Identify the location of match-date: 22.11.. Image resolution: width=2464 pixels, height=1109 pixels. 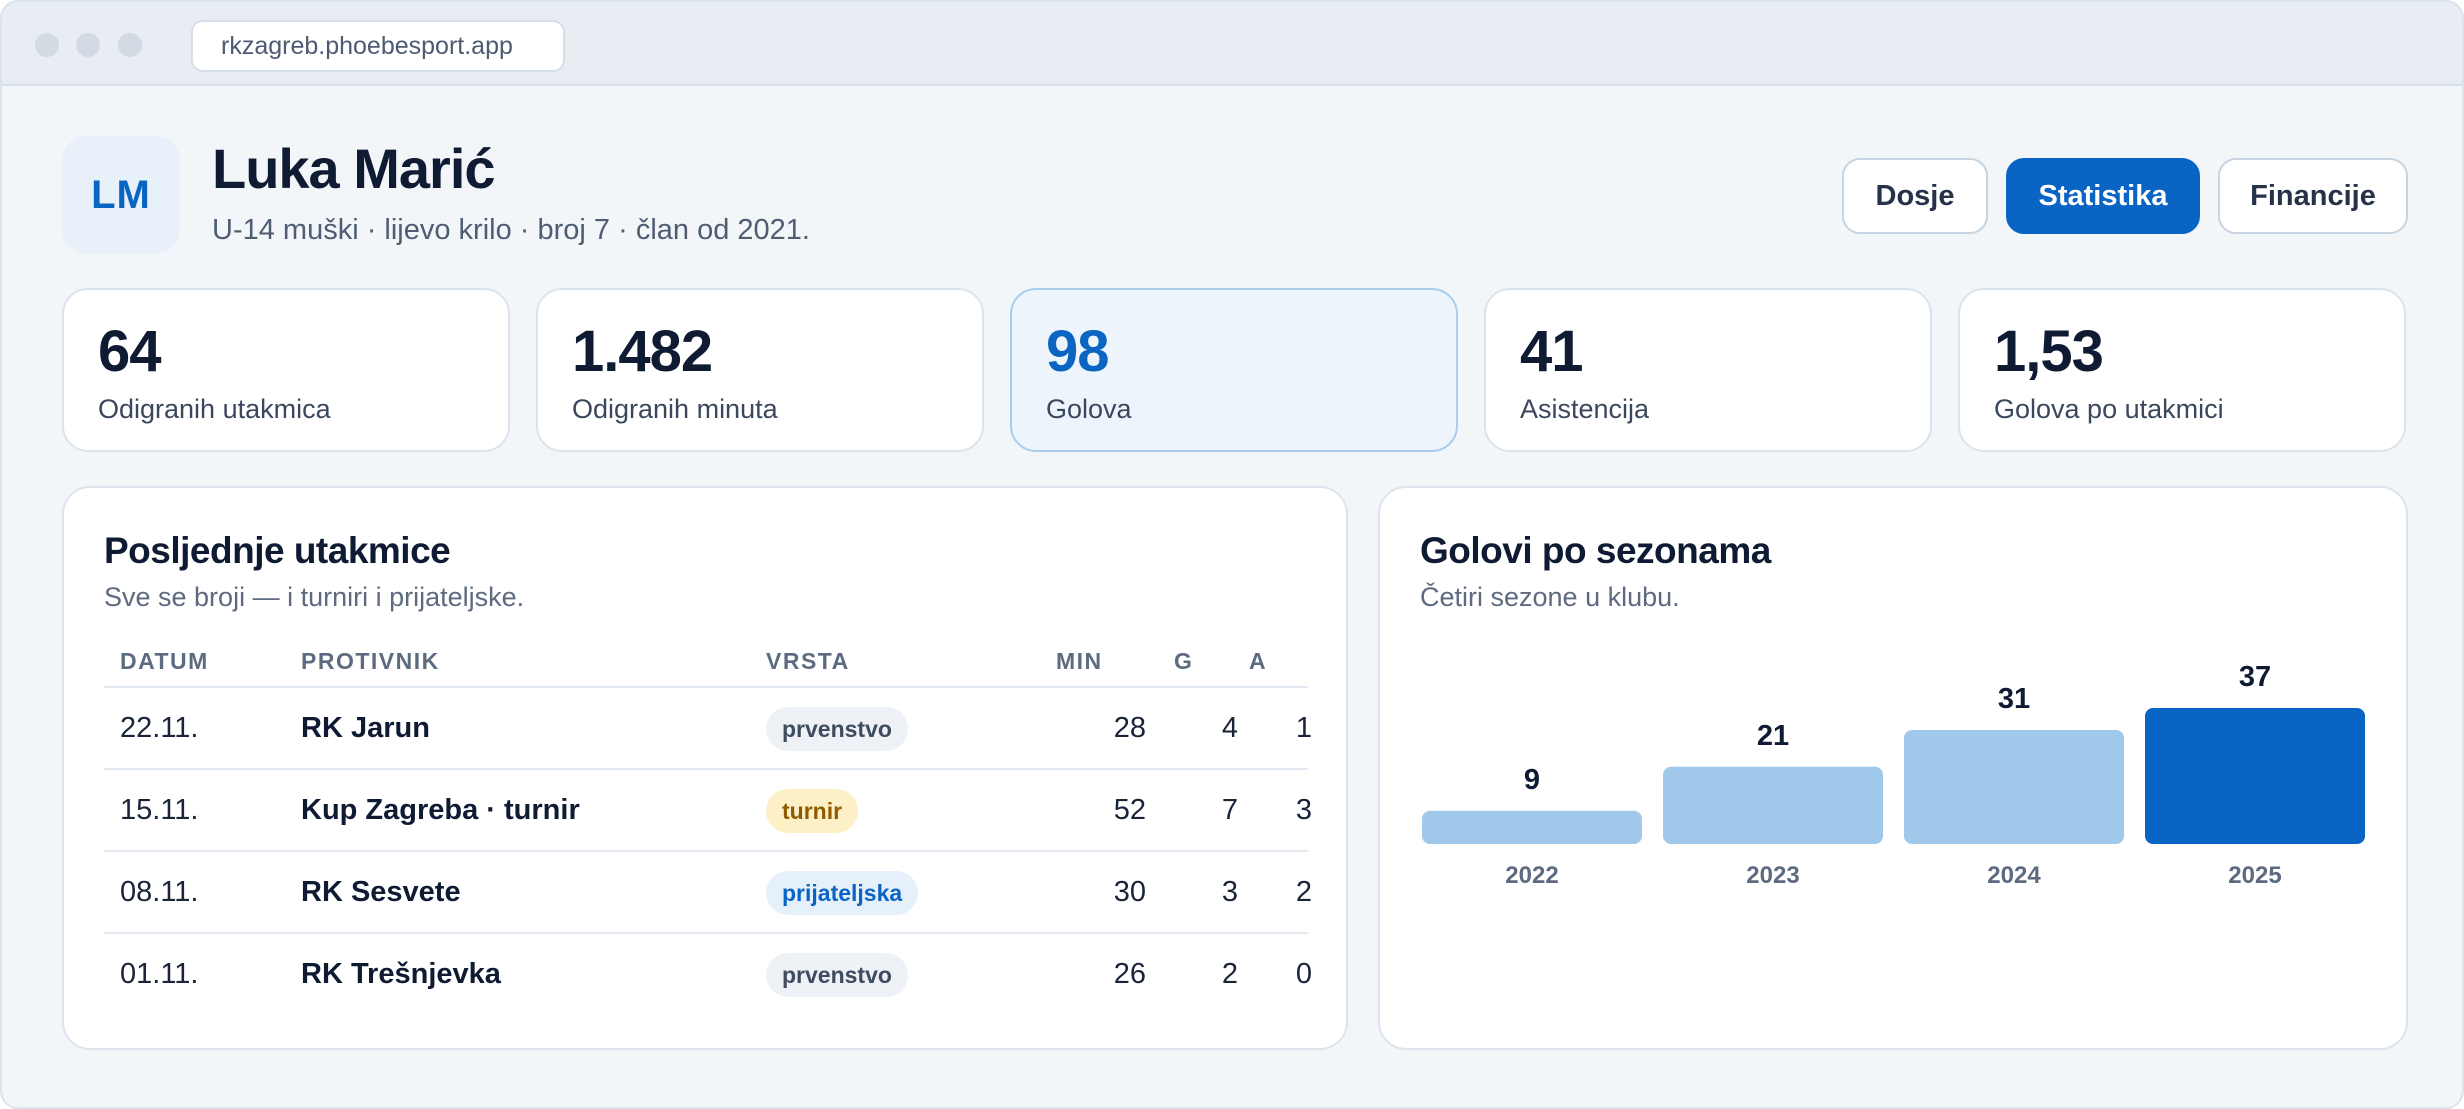
(159, 728).